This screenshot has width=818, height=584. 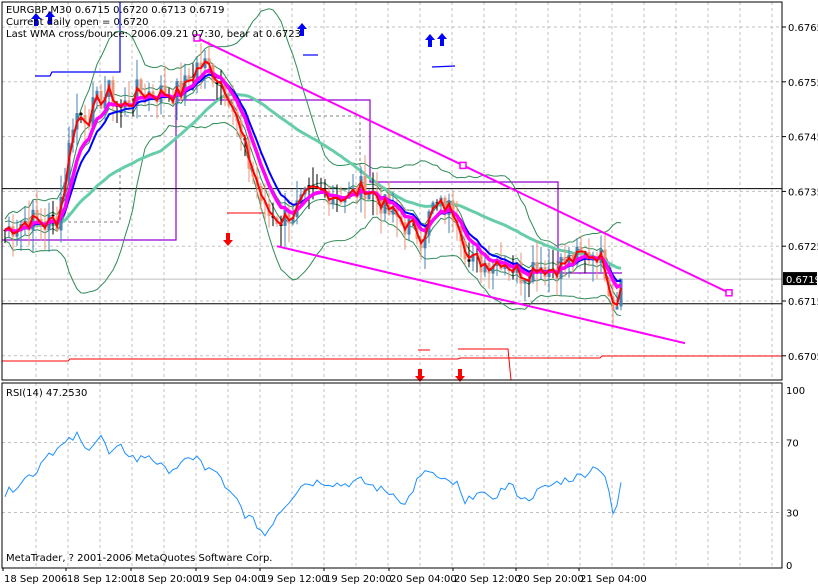 I want to click on current-price-label: 0.6719, so click(x=802, y=280).